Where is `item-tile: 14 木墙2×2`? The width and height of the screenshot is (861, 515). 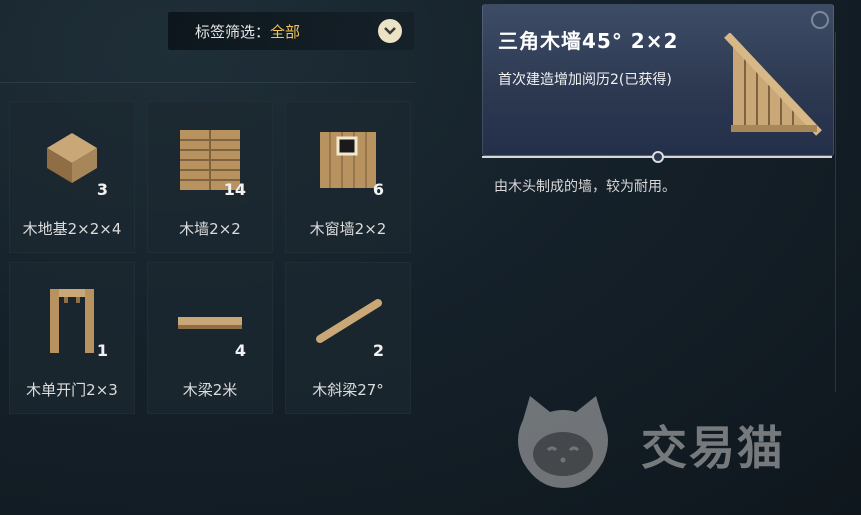
item-tile: 14 木墙2×2 is located at coordinates (210, 177).